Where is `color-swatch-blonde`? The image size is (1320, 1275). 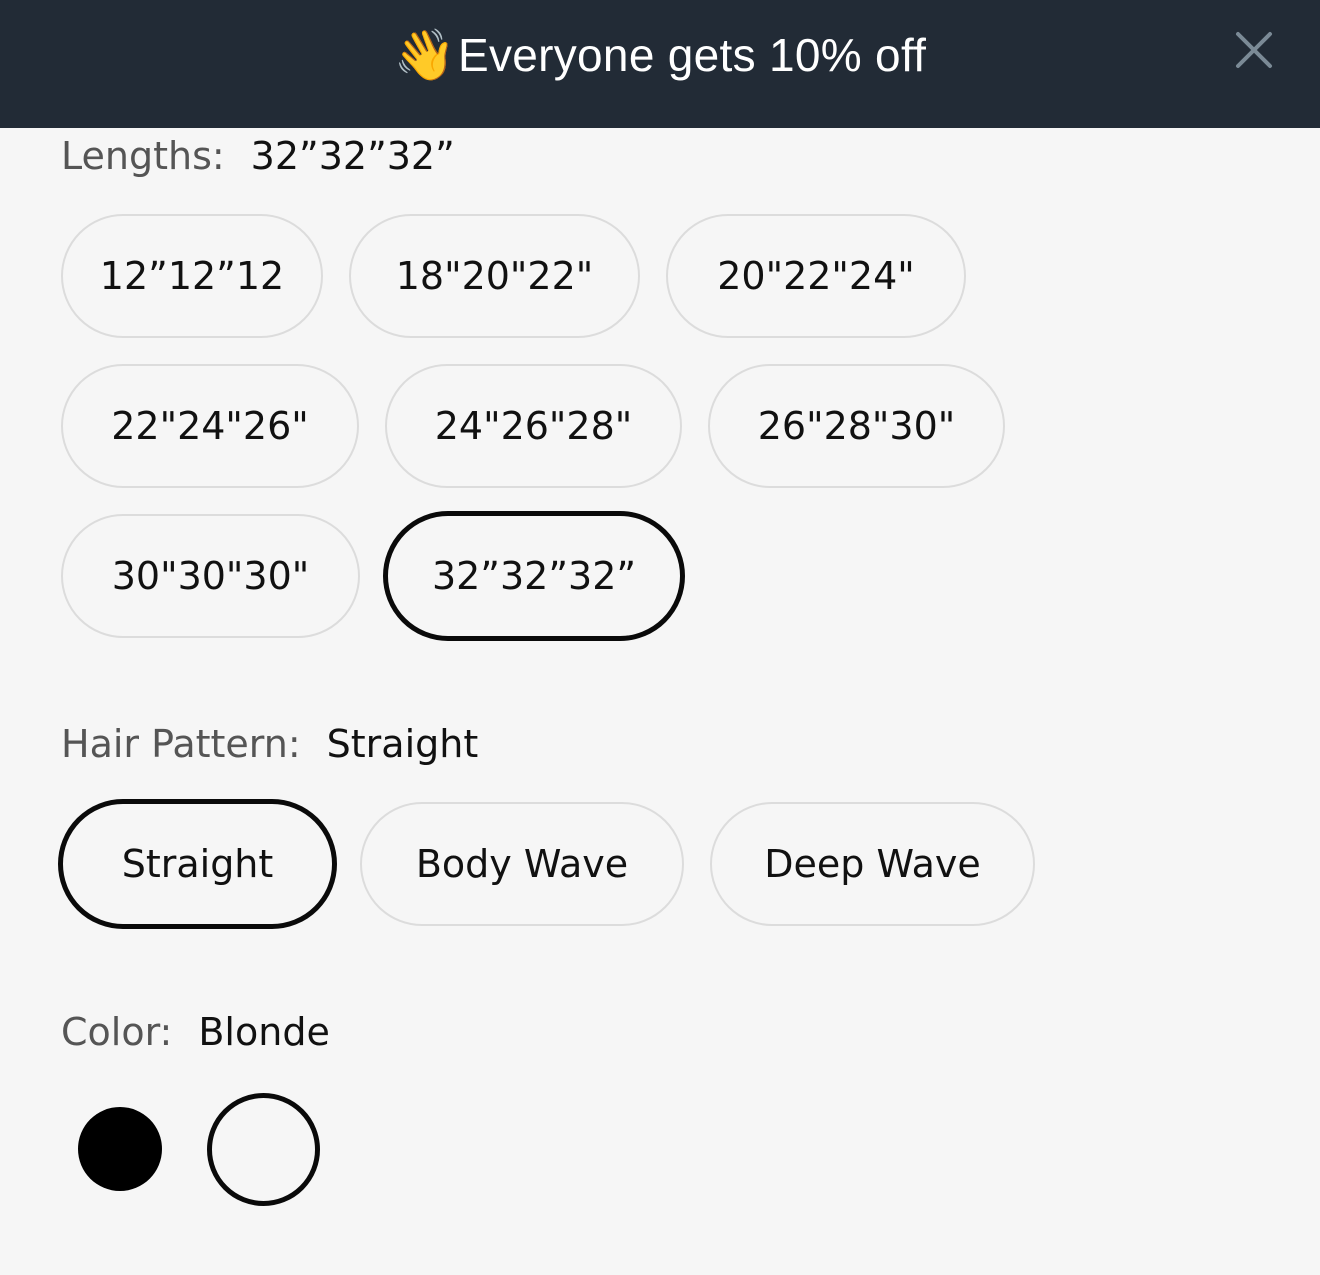 color-swatch-blonde is located at coordinates (263, 1149).